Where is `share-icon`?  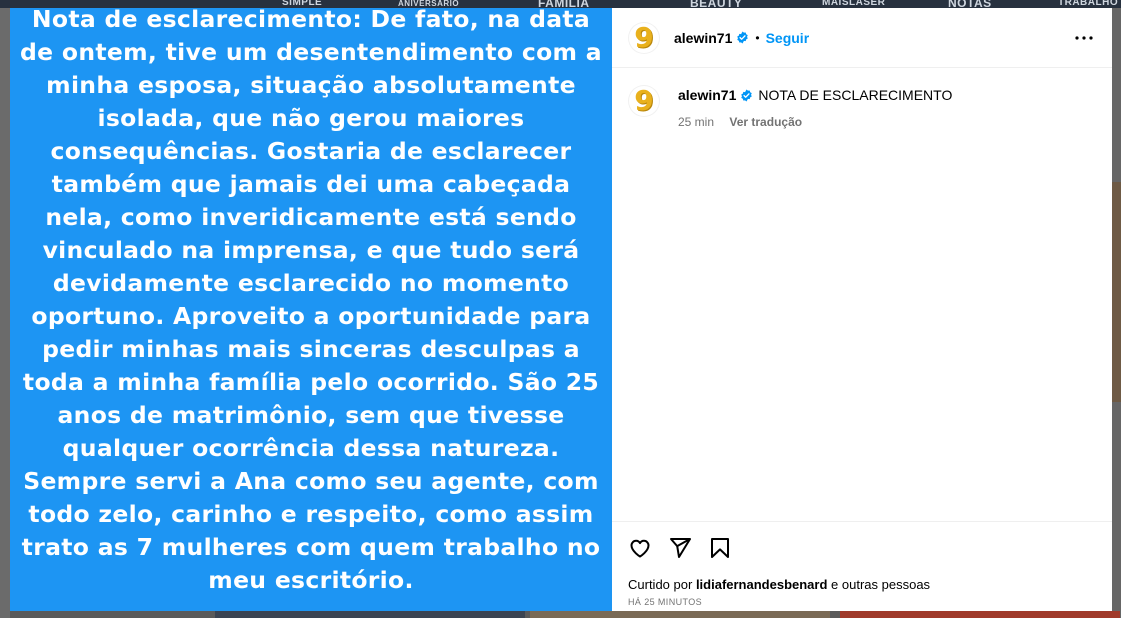 share-icon is located at coordinates (680, 548).